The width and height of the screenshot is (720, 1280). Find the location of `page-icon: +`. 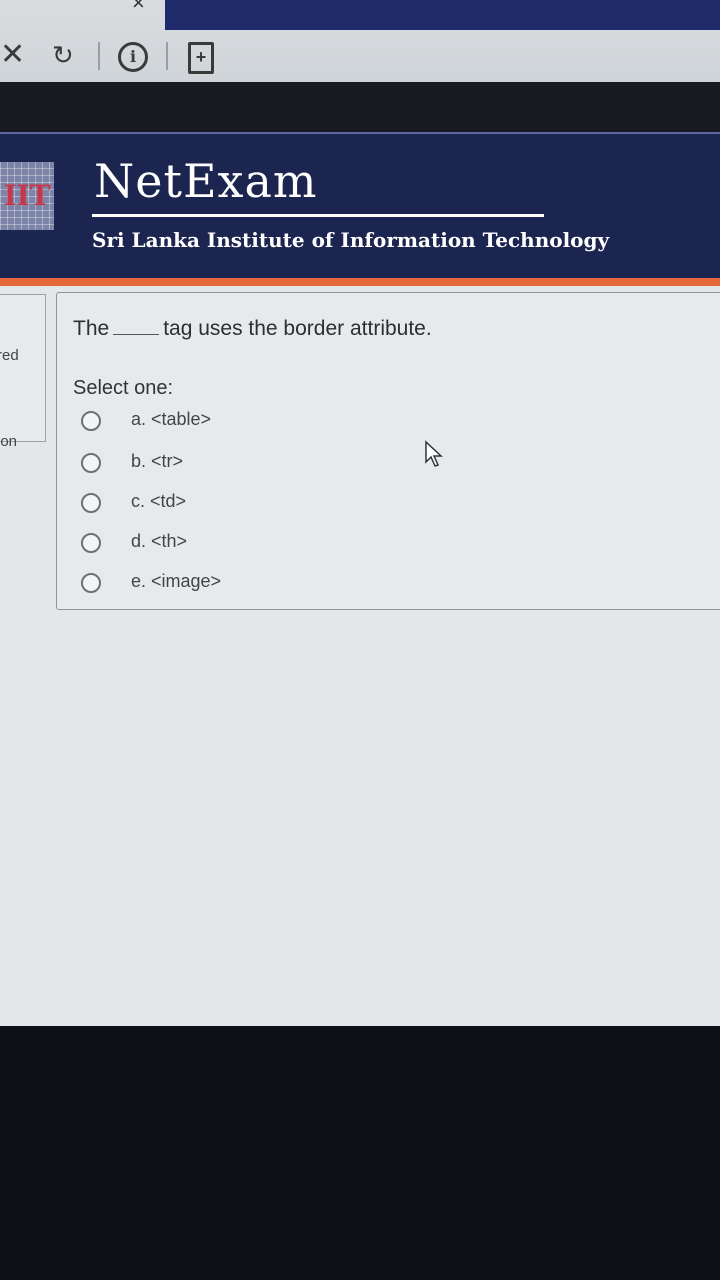

page-icon: + is located at coordinates (201, 58).